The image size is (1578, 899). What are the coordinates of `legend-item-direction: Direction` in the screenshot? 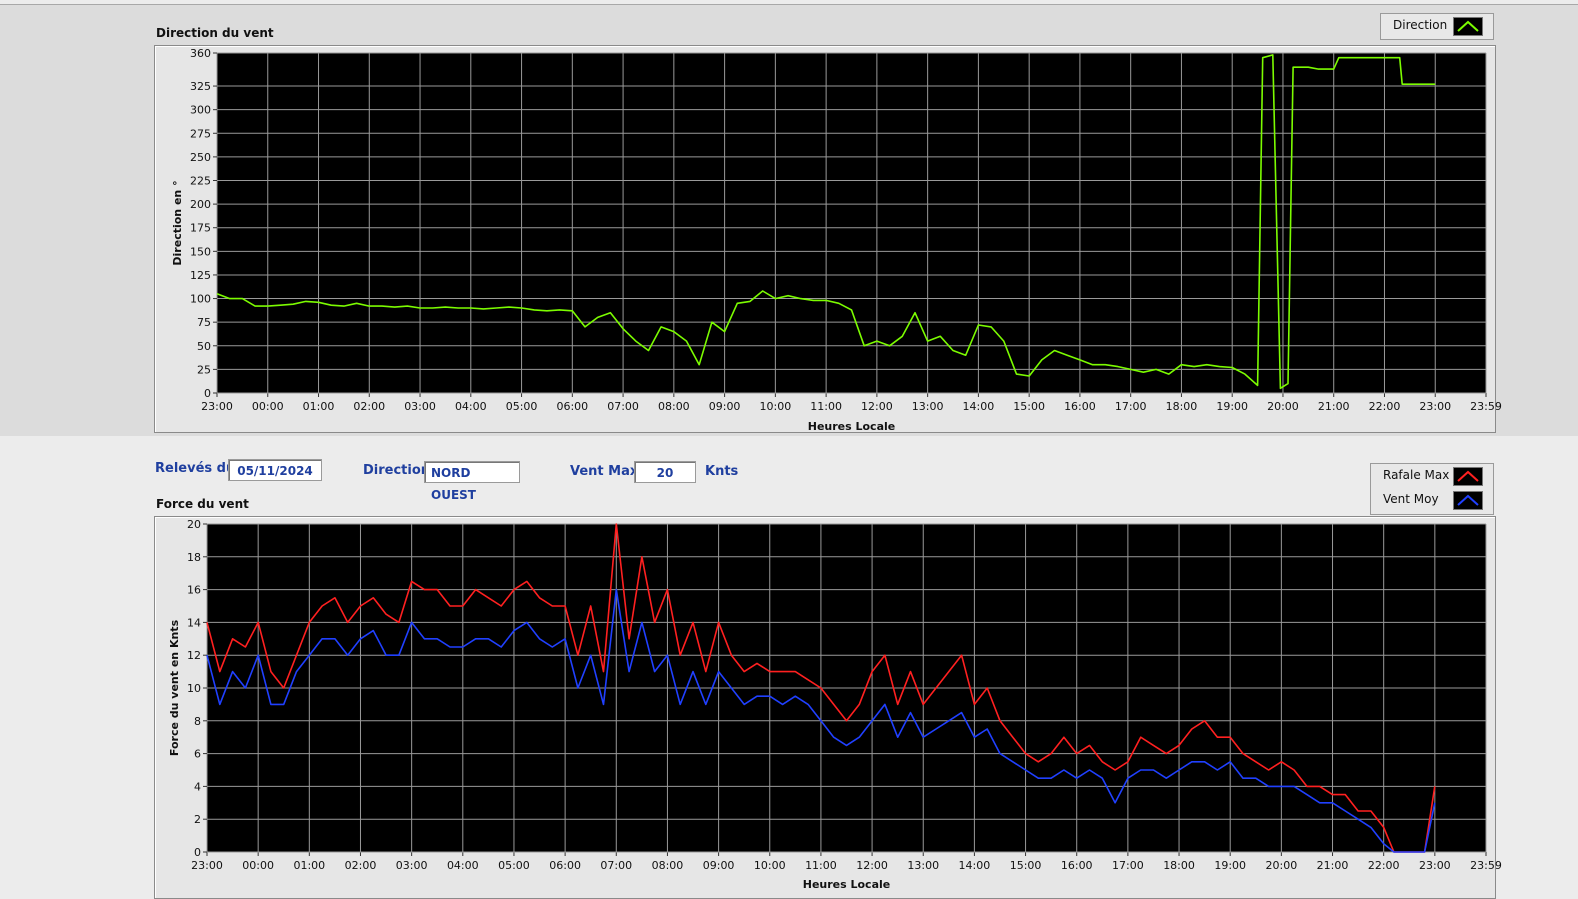 It's located at (1437, 26).